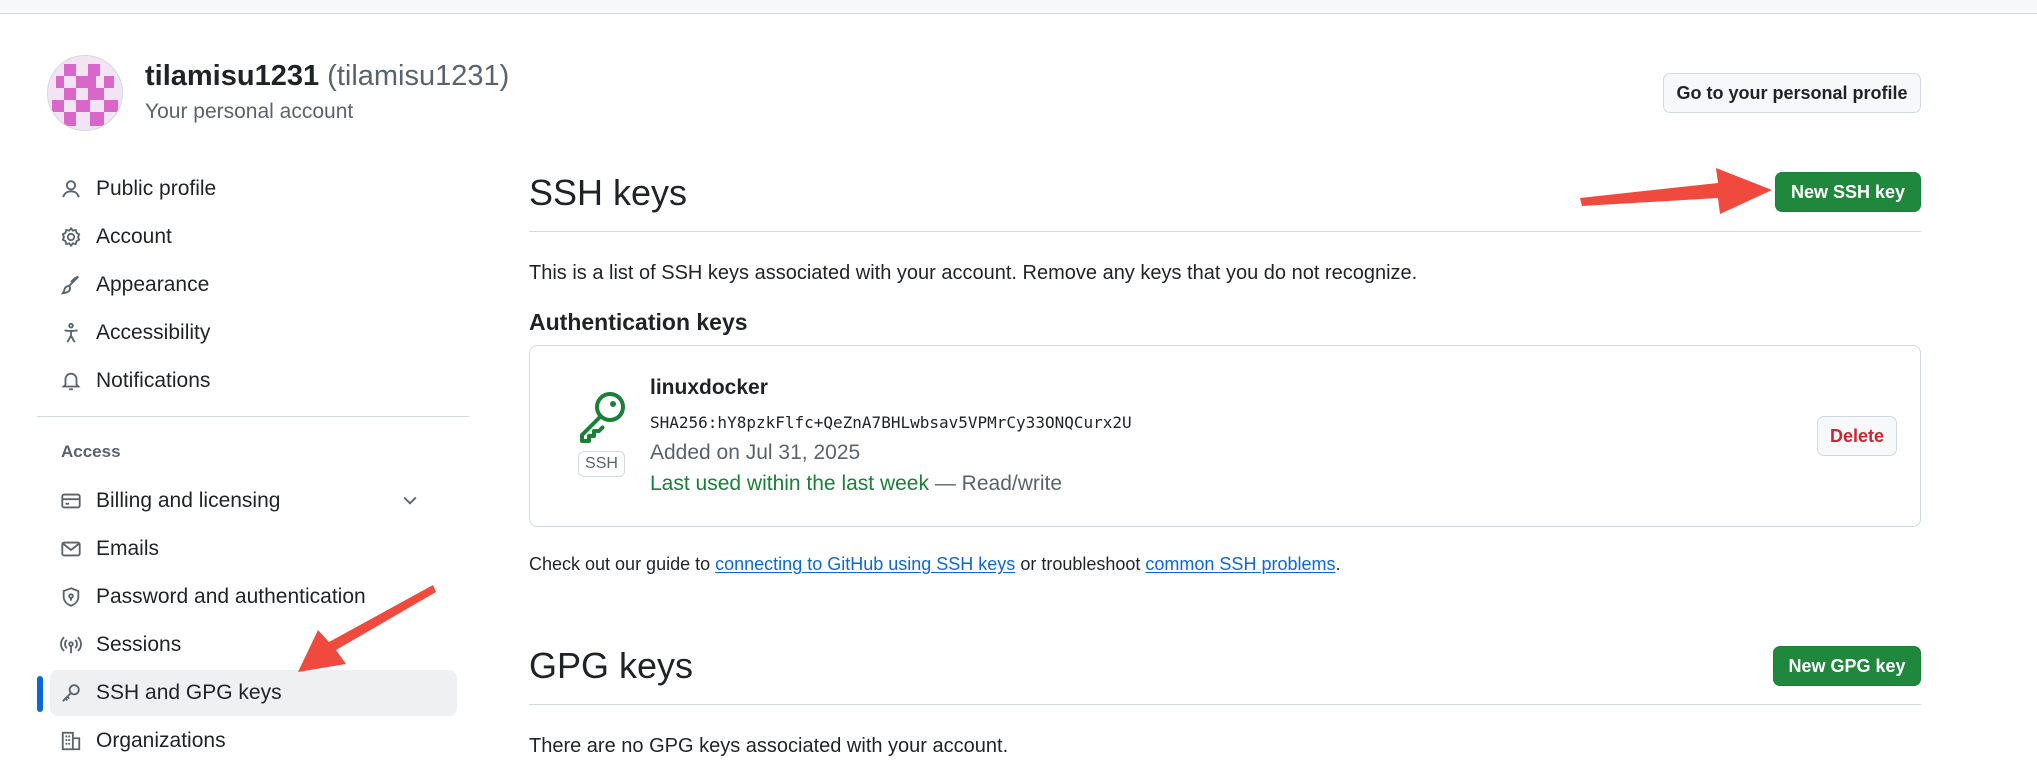 The width and height of the screenshot is (2037, 769). I want to click on sidebar-section-access: Access, so click(91, 451).